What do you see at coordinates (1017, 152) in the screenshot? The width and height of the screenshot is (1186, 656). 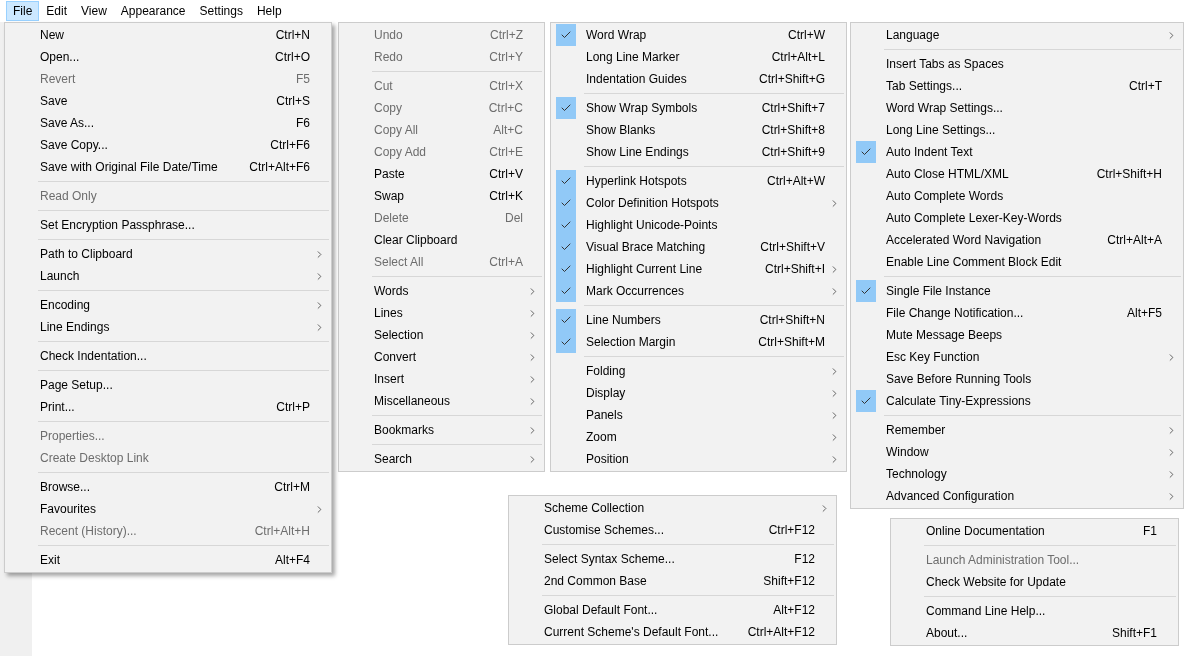 I see `menu-item: Auto Indent Text` at bounding box center [1017, 152].